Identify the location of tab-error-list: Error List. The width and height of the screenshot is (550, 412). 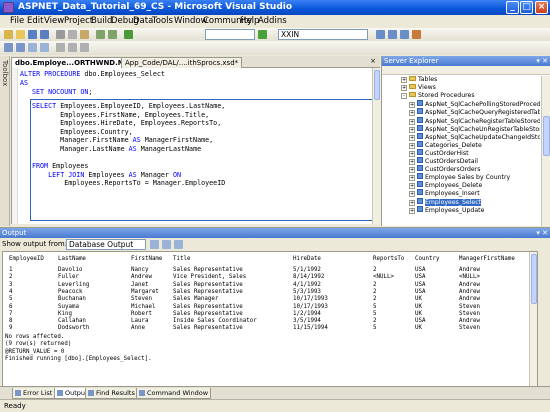
(34, 393).